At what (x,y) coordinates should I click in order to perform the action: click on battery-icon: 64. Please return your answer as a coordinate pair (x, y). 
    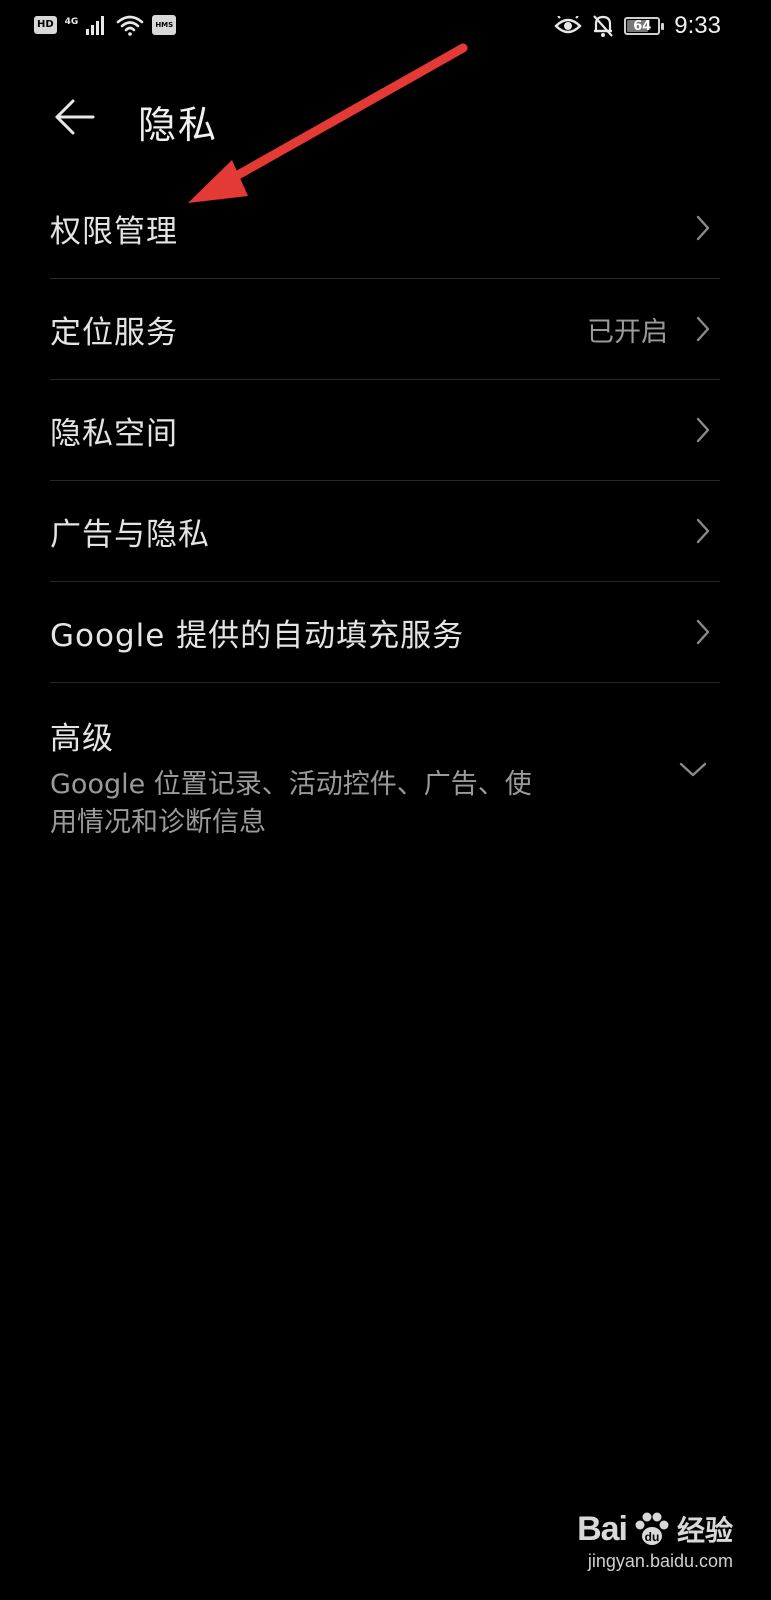
    Looking at the image, I should click on (644, 26).